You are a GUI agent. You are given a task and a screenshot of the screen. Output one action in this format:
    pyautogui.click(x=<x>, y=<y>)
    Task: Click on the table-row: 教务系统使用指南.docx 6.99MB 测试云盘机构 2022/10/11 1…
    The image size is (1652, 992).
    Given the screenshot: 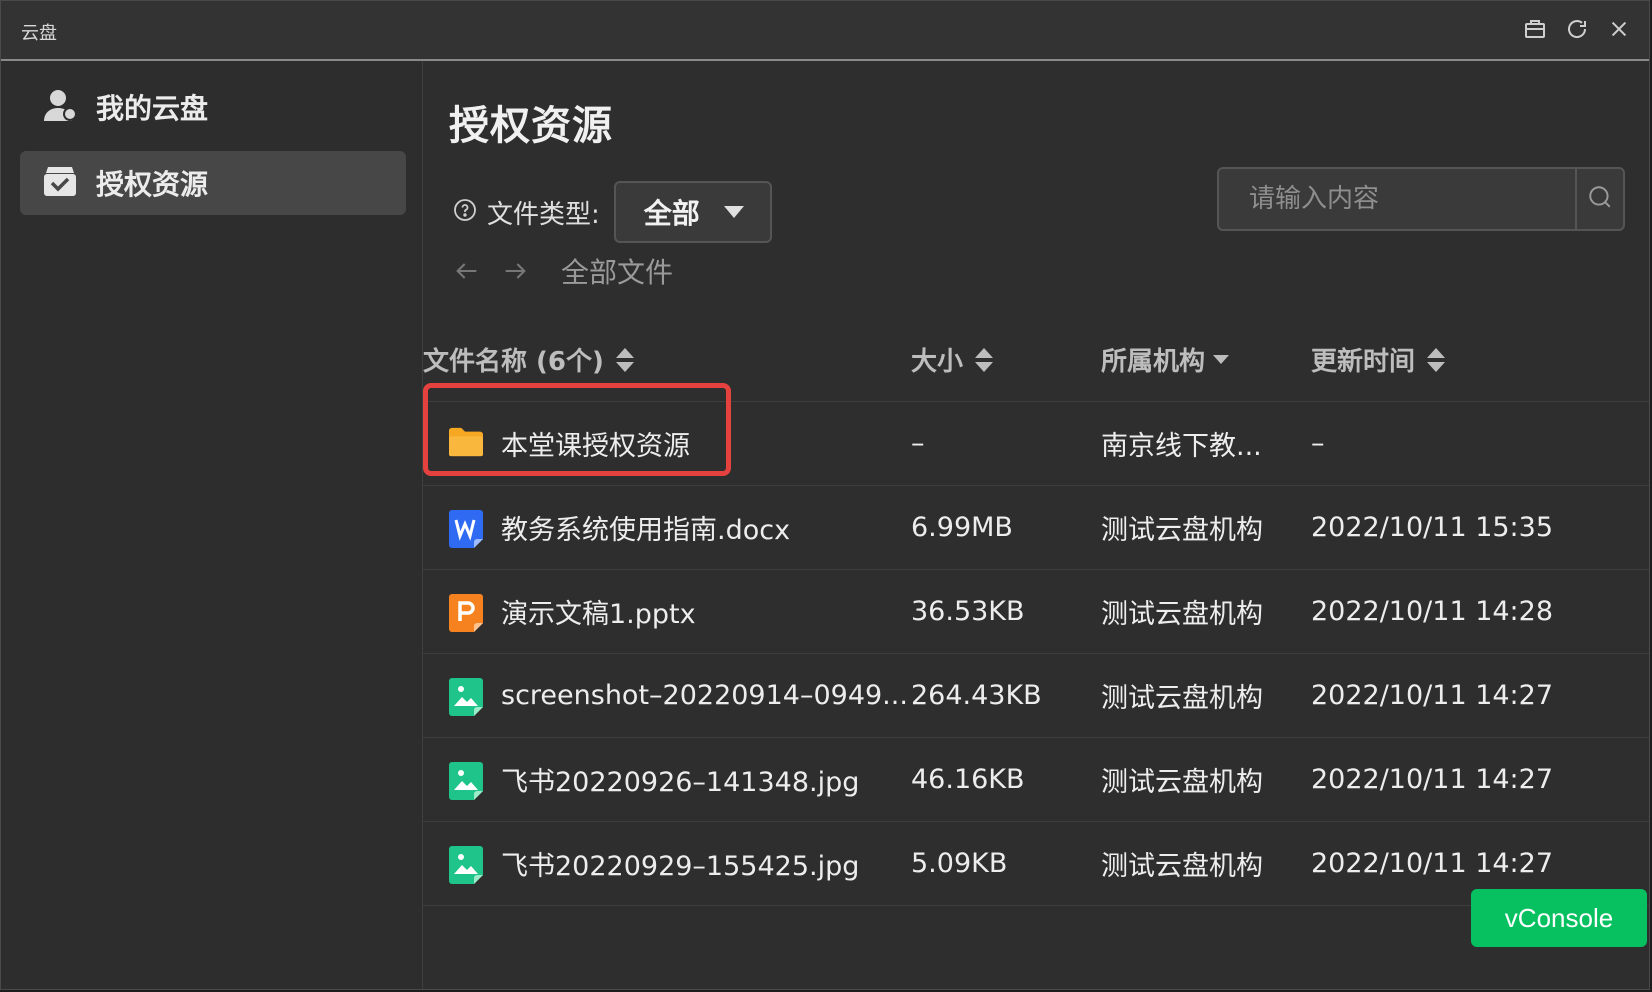 What is the action you would take?
    pyautogui.click(x=1036, y=528)
    